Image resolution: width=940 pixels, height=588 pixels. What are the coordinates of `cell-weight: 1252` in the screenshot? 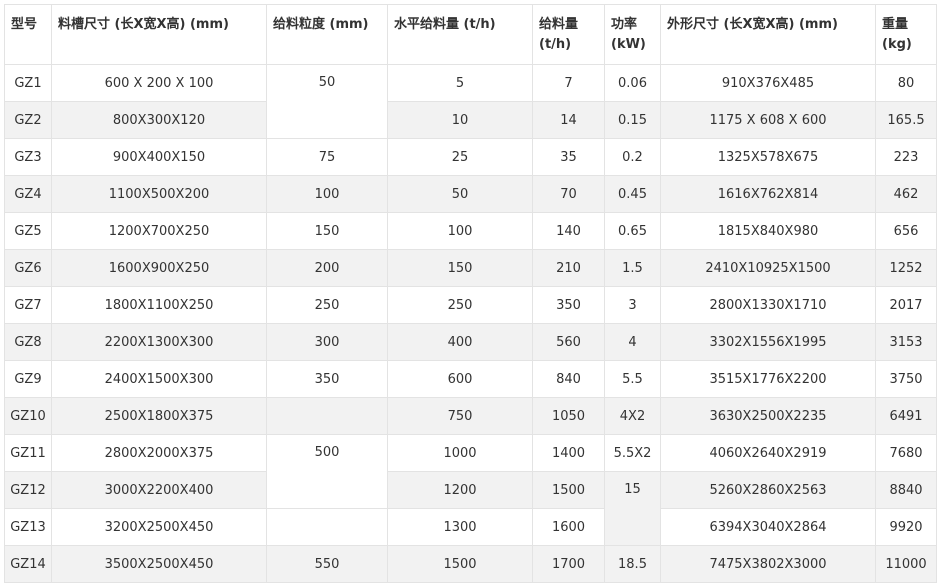 It's located at (906, 268).